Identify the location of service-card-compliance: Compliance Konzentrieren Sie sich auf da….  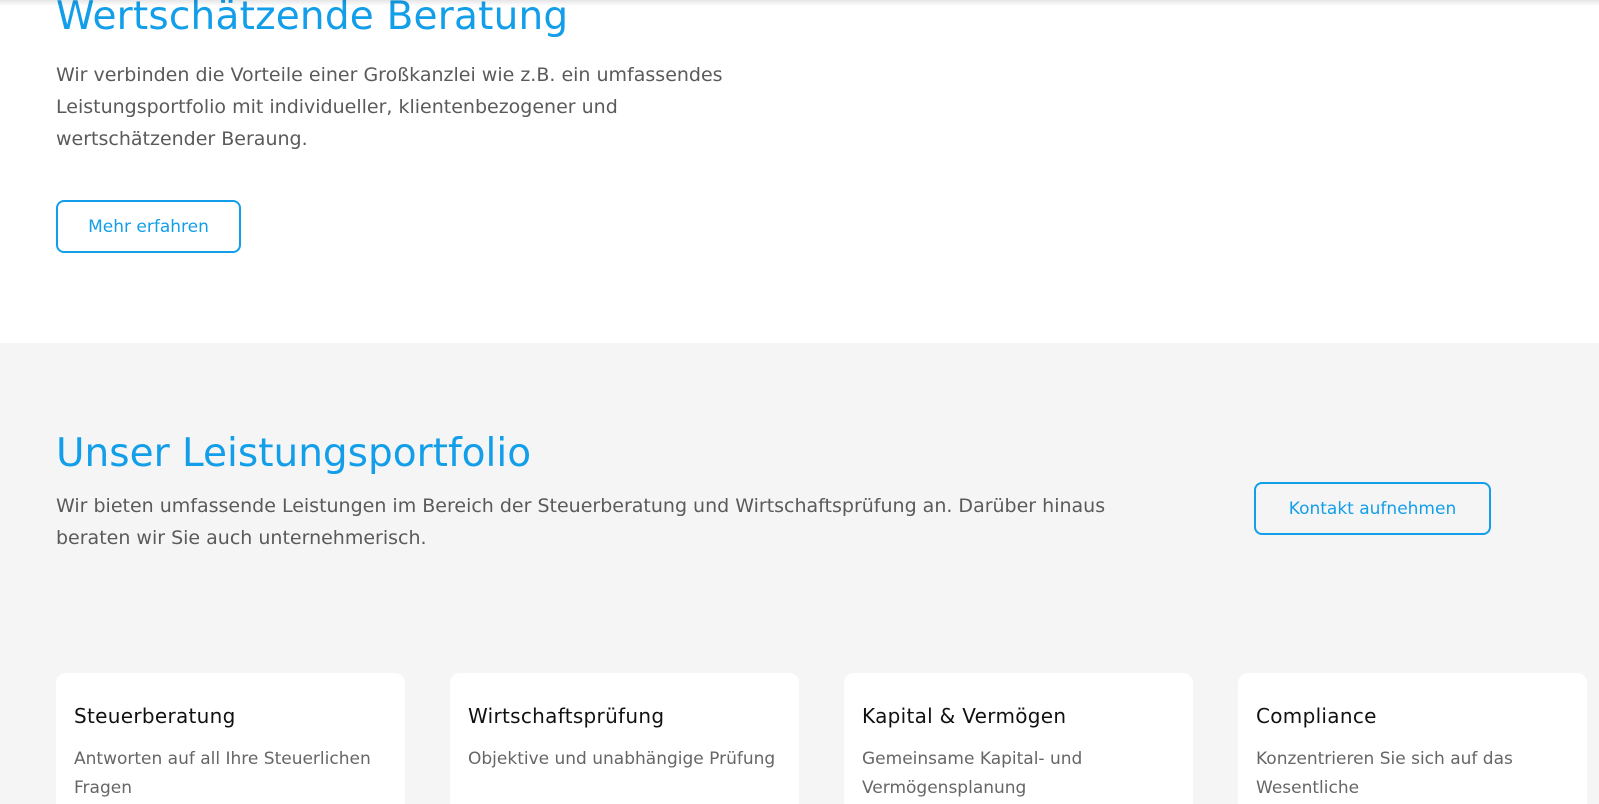
(1412, 738).